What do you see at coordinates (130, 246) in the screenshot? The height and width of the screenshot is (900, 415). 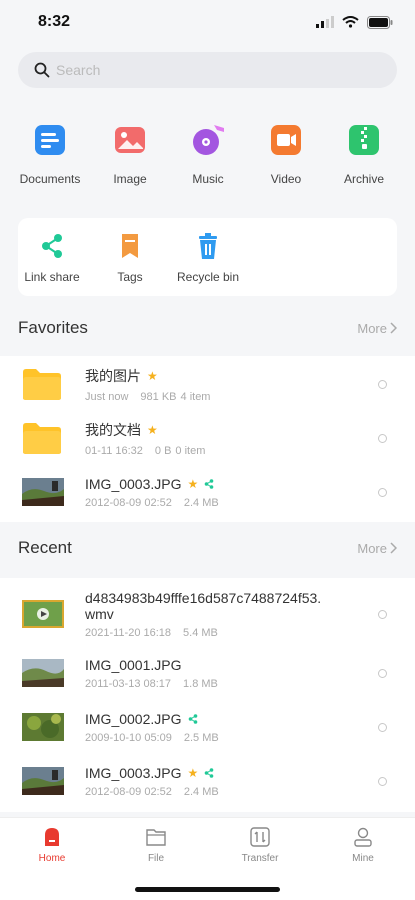 I see `tag-icon` at bounding box center [130, 246].